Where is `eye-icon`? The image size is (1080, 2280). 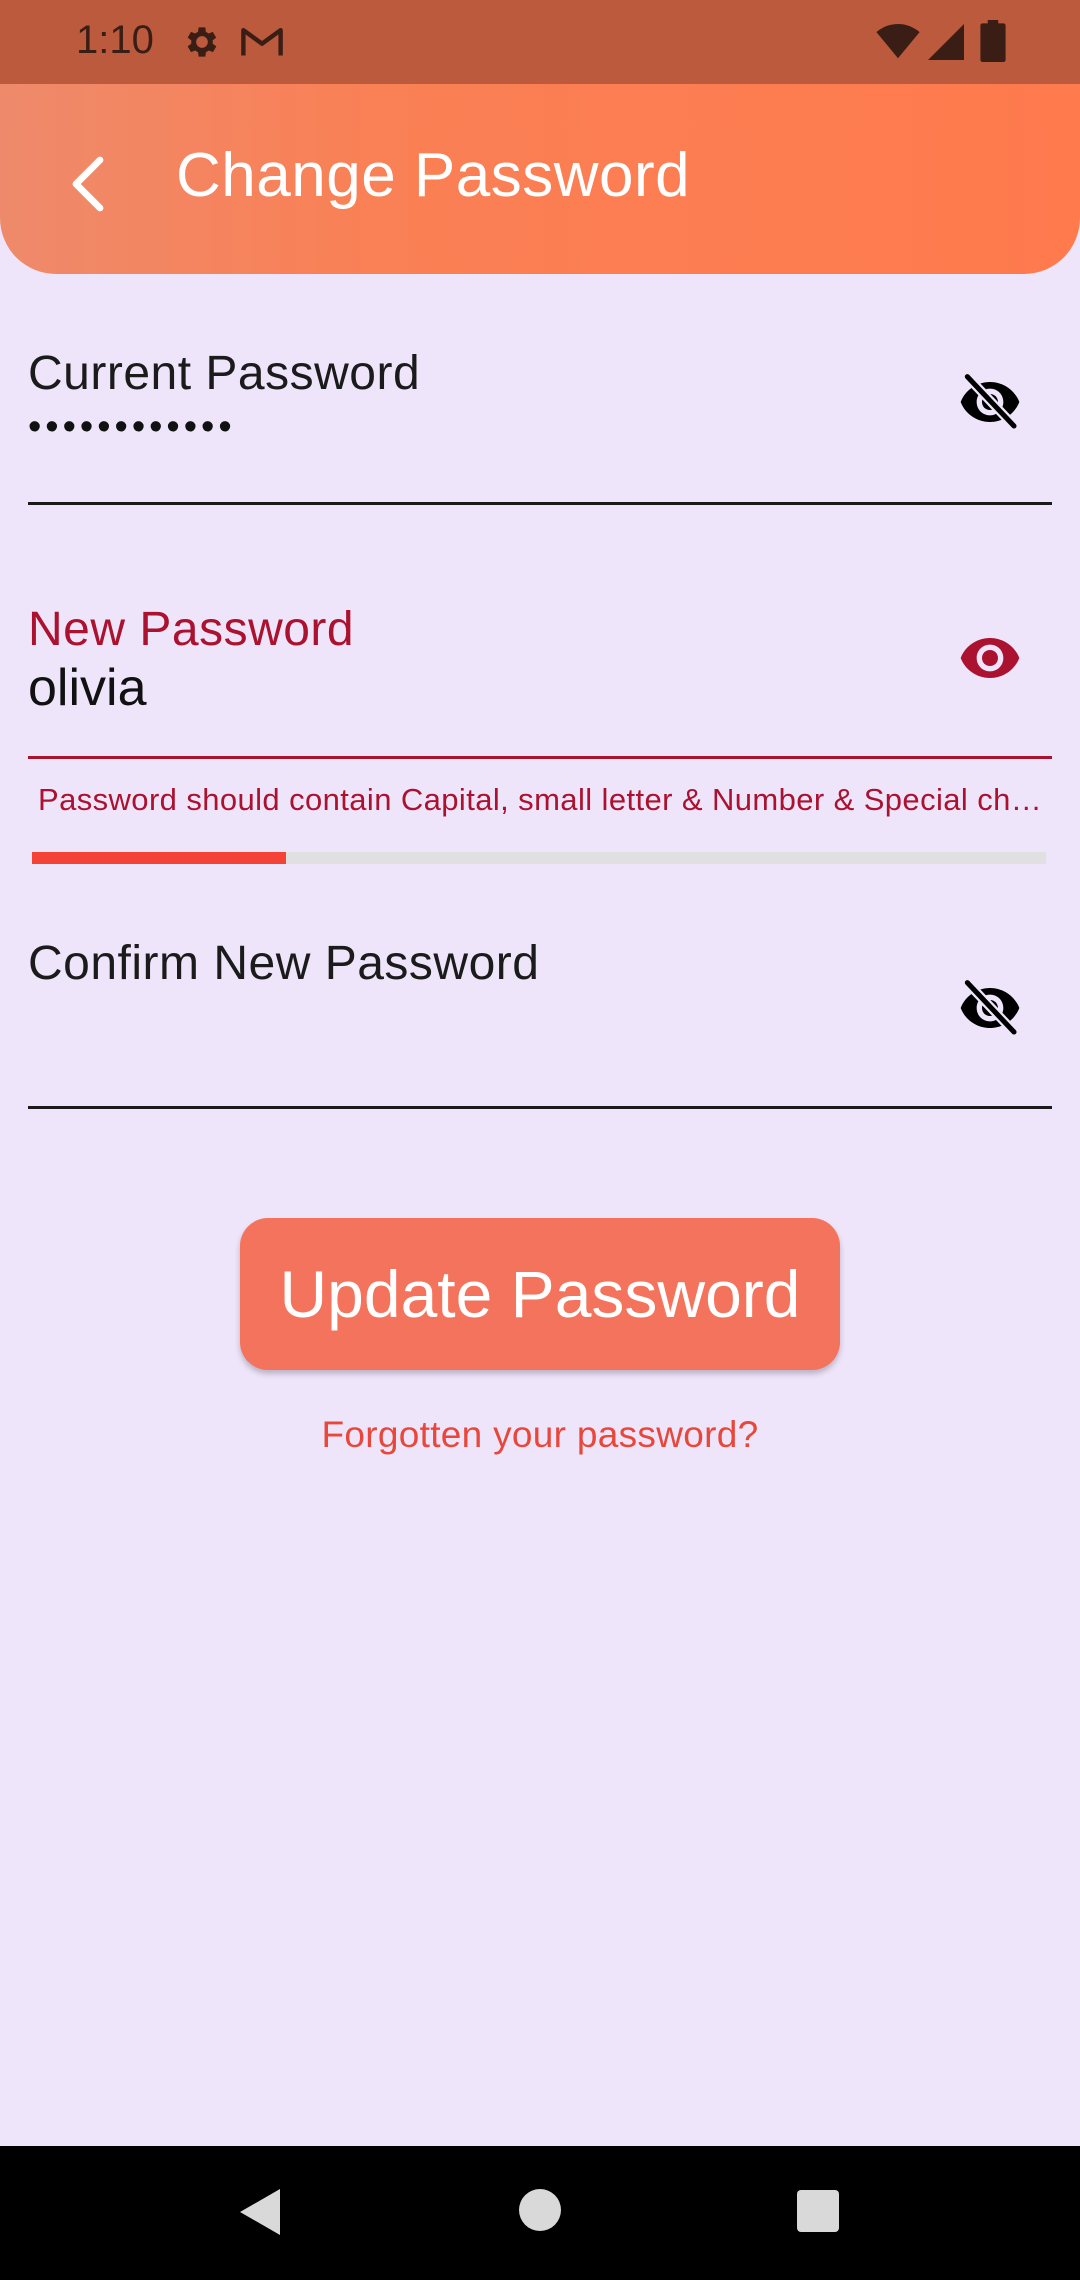 eye-icon is located at coordinates (990, 658).